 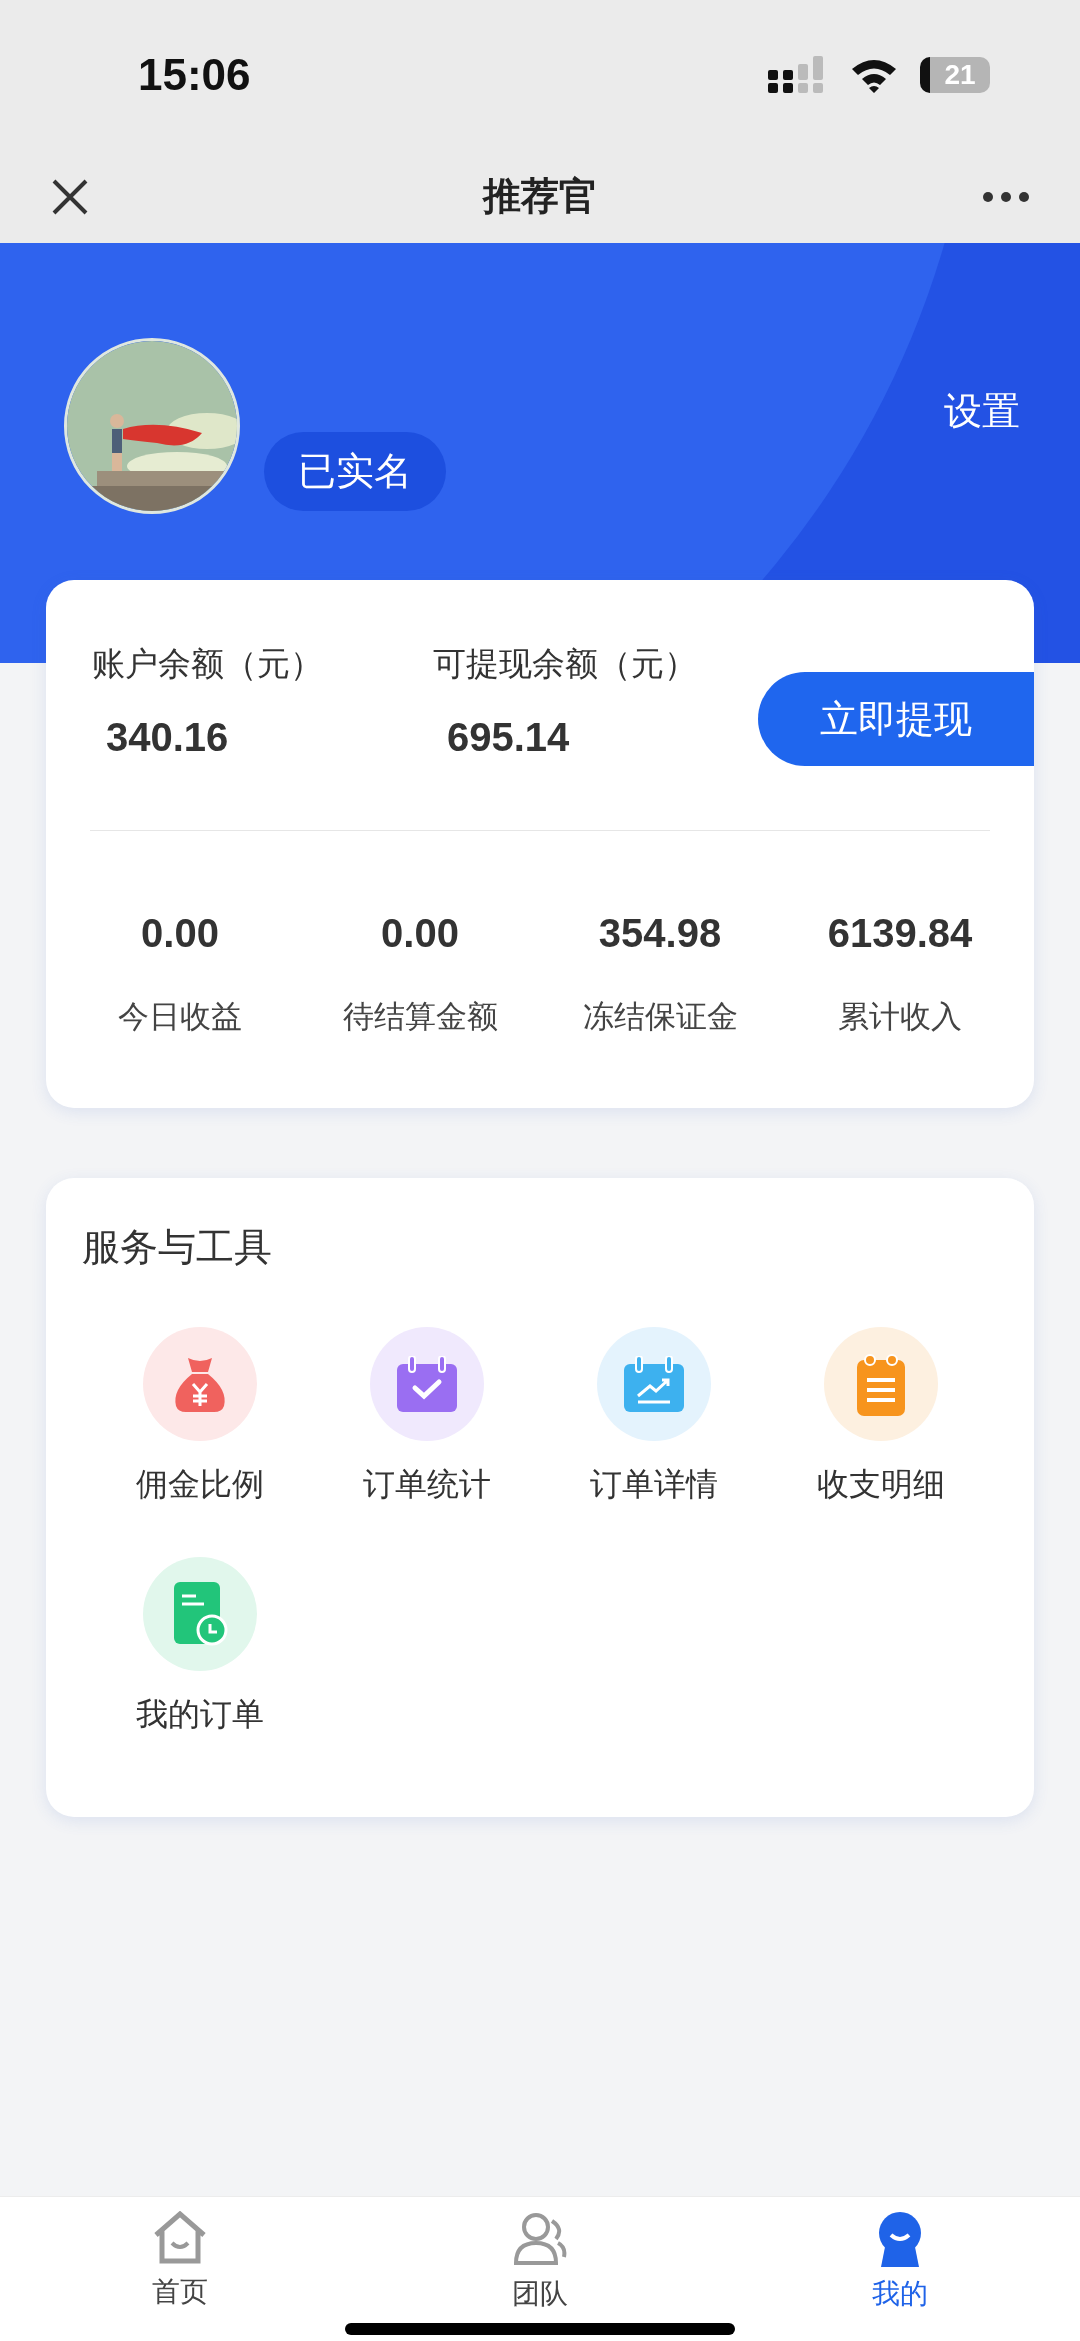 I want to click on tool-label: 订单统计, so click(x=426, y=1485).